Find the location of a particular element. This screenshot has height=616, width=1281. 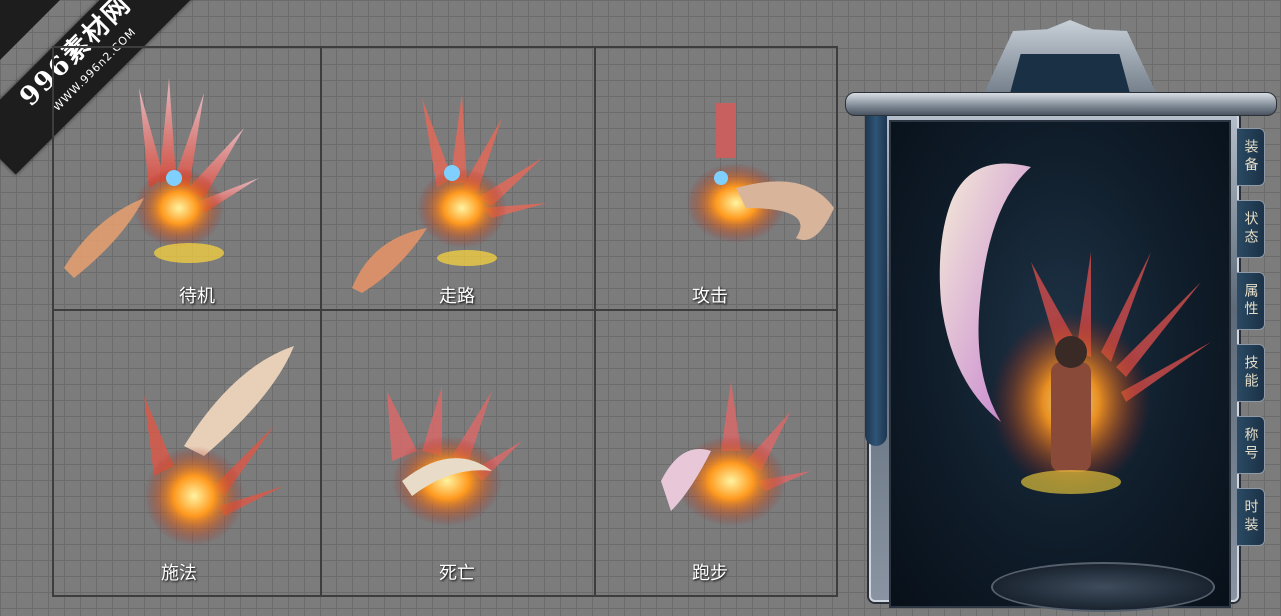

frame-attack: 攻击 is located at coordinates (716, 178).